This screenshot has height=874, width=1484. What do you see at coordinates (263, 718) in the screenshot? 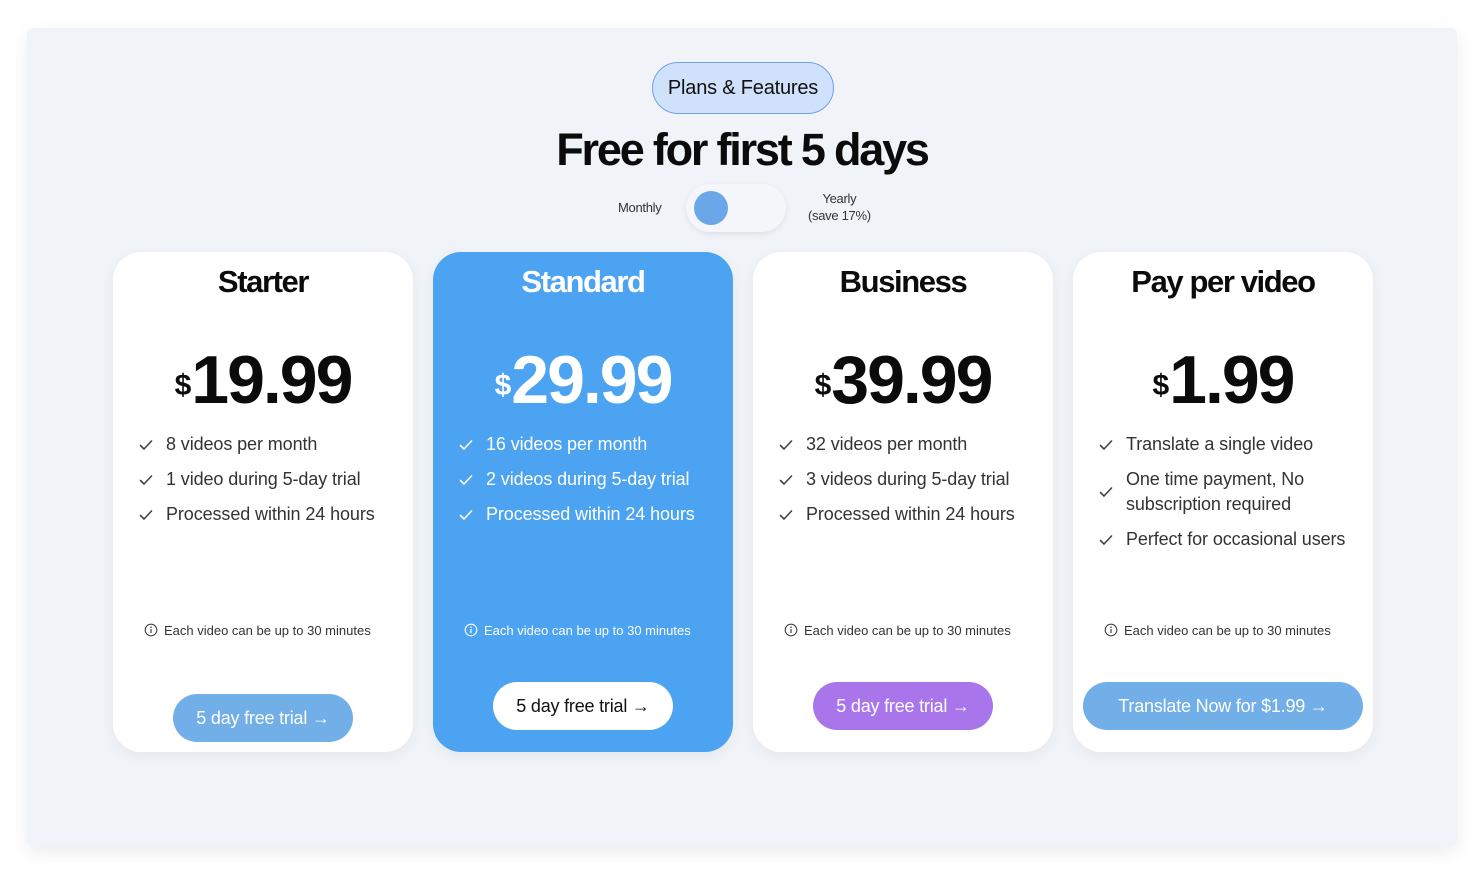
I see `start-trial-button-starter: 5 day free trial →` at bounding box center [263, 718].